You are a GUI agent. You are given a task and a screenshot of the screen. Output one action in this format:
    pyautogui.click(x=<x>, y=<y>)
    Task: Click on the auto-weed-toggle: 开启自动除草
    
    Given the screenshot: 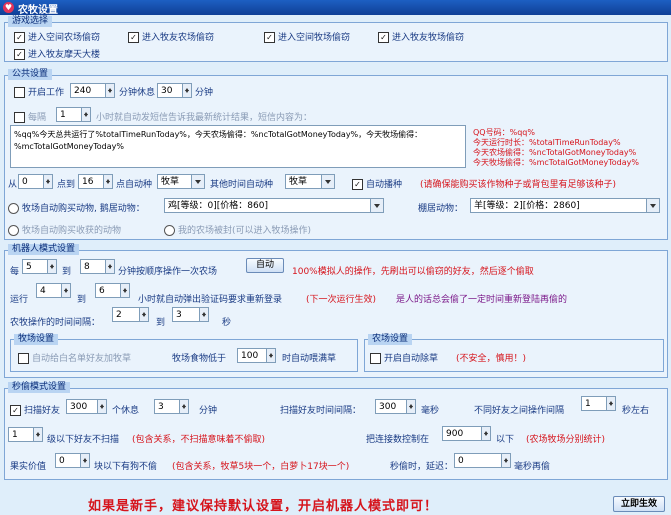 What is the action you would take?
    pyautogui.click(x=404, y=357)
    